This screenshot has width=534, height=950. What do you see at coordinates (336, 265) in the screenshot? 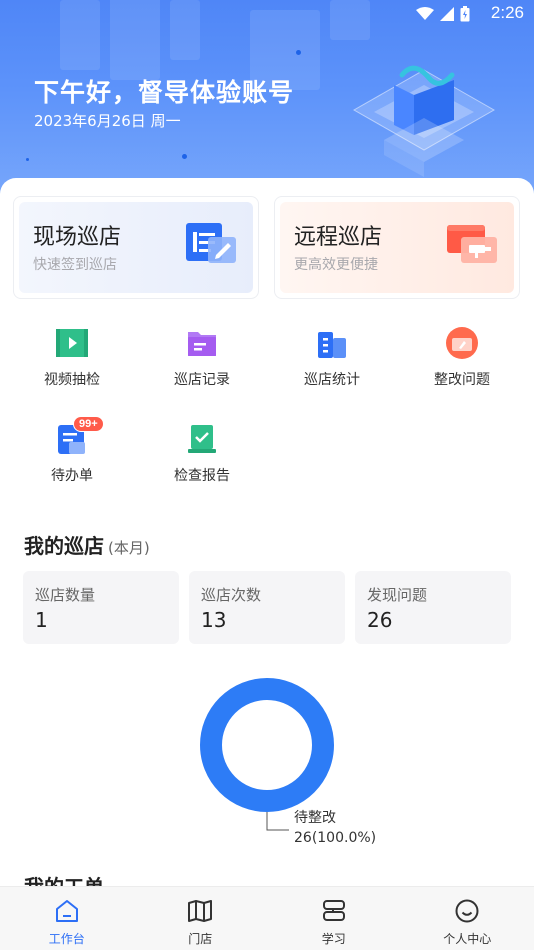
I see `card-subtitle: 更高效更便捷` at bounding box center [336, 265].